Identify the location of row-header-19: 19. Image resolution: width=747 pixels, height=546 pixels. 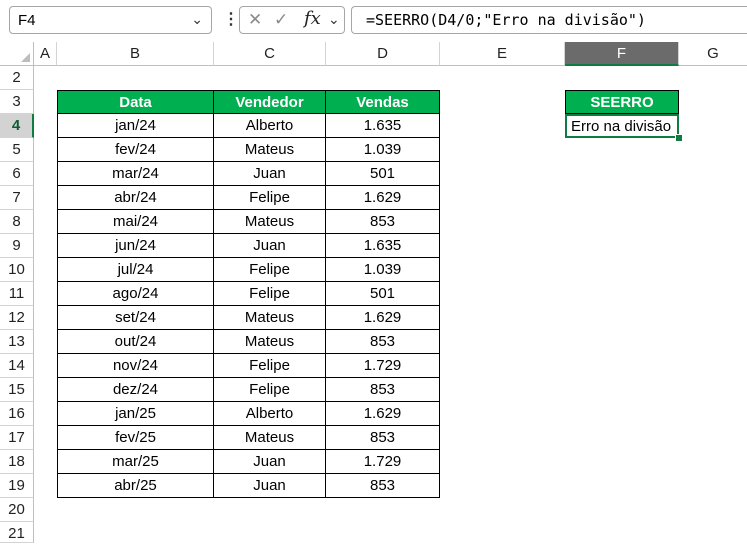
(17, 486).